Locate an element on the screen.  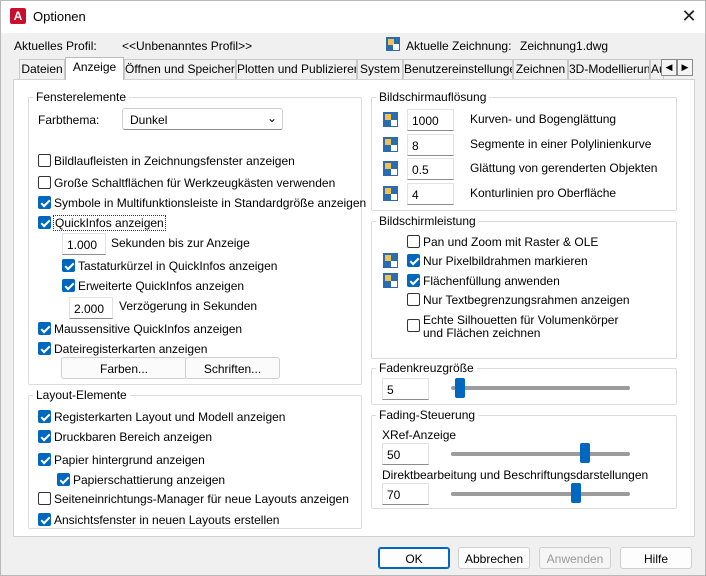
tooltips-checkbox is located at coordinates (44, 222).